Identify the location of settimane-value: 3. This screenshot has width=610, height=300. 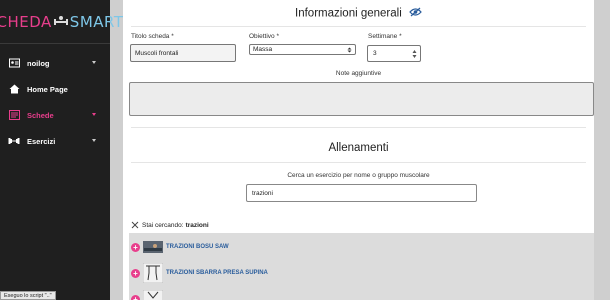
(375, 53).